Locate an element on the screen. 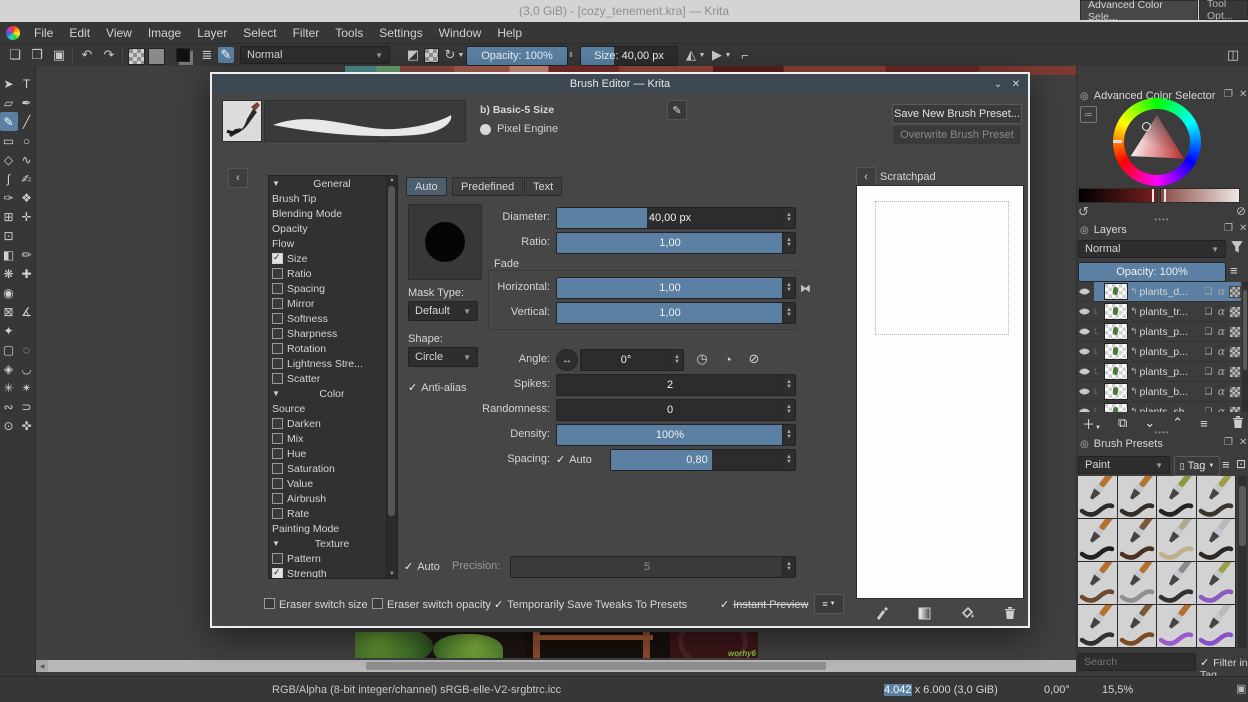 Image resolution: width=1248 pixels, height=702 pixels. dialog-titlebar: Brush Editor — Krita ⌄ ✕ is located at coordinates (620, 84).